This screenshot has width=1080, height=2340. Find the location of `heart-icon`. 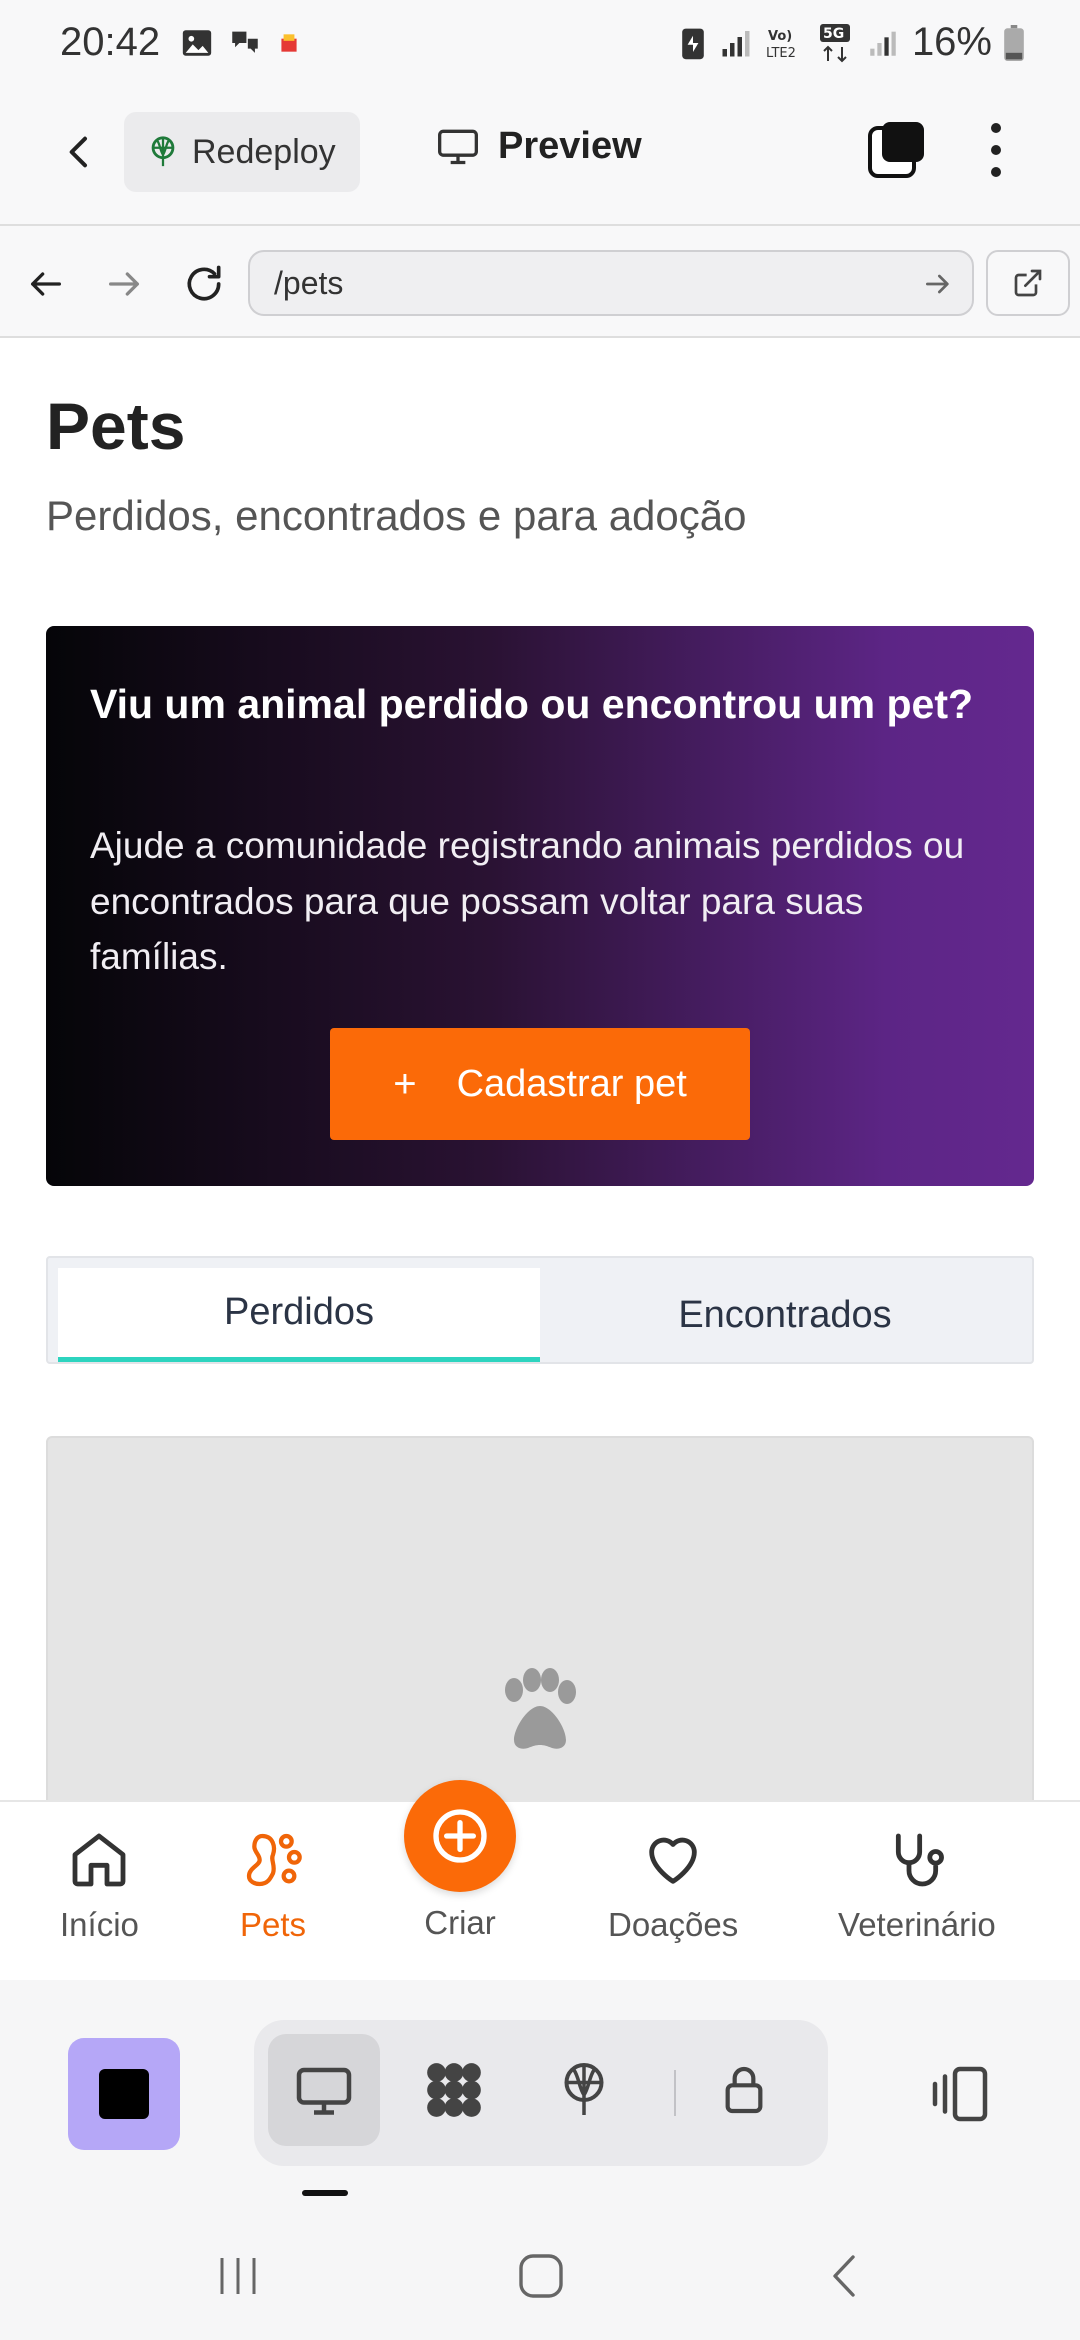

heart-icon is located at coordinates (673, 1860).